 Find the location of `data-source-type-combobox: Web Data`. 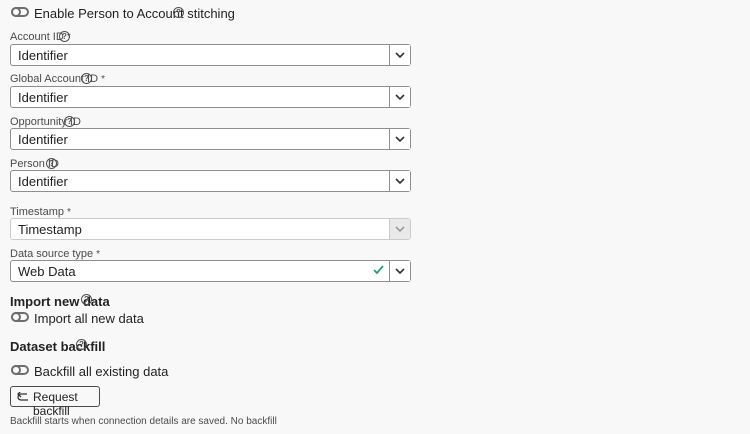

data-source-type-combobox: Web Data is located at coordinates (210, 271).